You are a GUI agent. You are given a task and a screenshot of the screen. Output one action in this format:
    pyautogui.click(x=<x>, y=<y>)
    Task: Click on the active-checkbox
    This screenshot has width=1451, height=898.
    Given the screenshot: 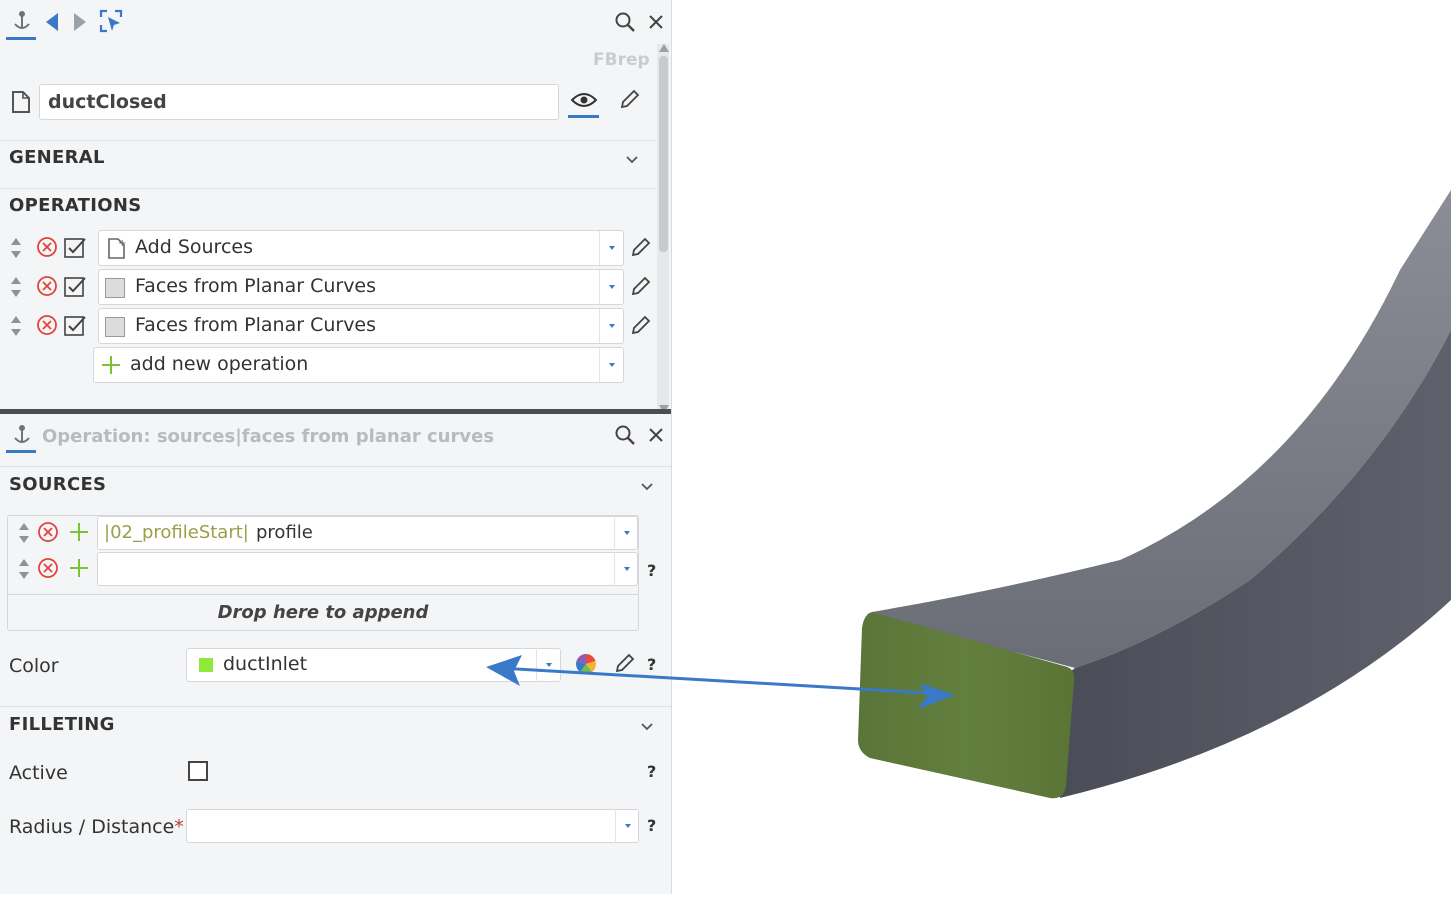 What is the action you would take?
    pyautogui.click(x=198, y=771)
    